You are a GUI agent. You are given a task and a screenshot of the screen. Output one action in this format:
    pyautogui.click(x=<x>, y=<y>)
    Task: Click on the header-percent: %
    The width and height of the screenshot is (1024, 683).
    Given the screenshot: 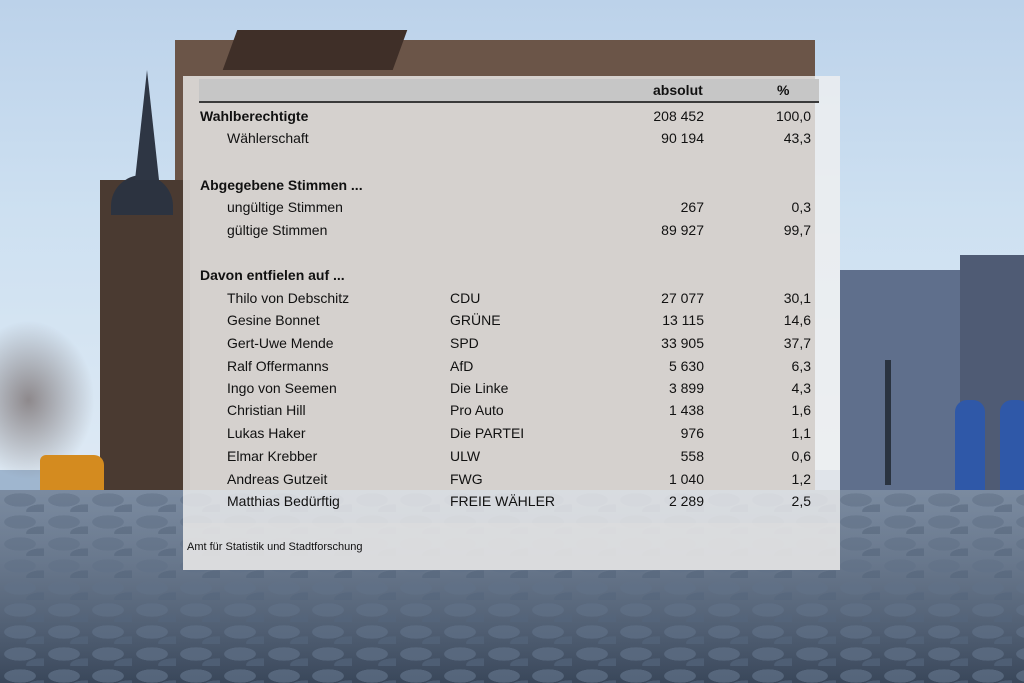 What is the action you would take?
    pyautogui.click(x=783, y=90)
    